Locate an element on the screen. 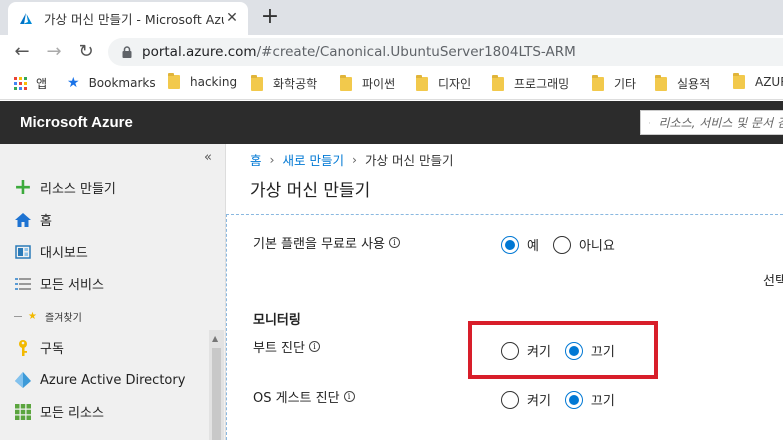 Image resolution: width=783 pixels, height=440 pixels. sidebar-item-label: 리소스 만들기 is located at coordinates (78, 189).